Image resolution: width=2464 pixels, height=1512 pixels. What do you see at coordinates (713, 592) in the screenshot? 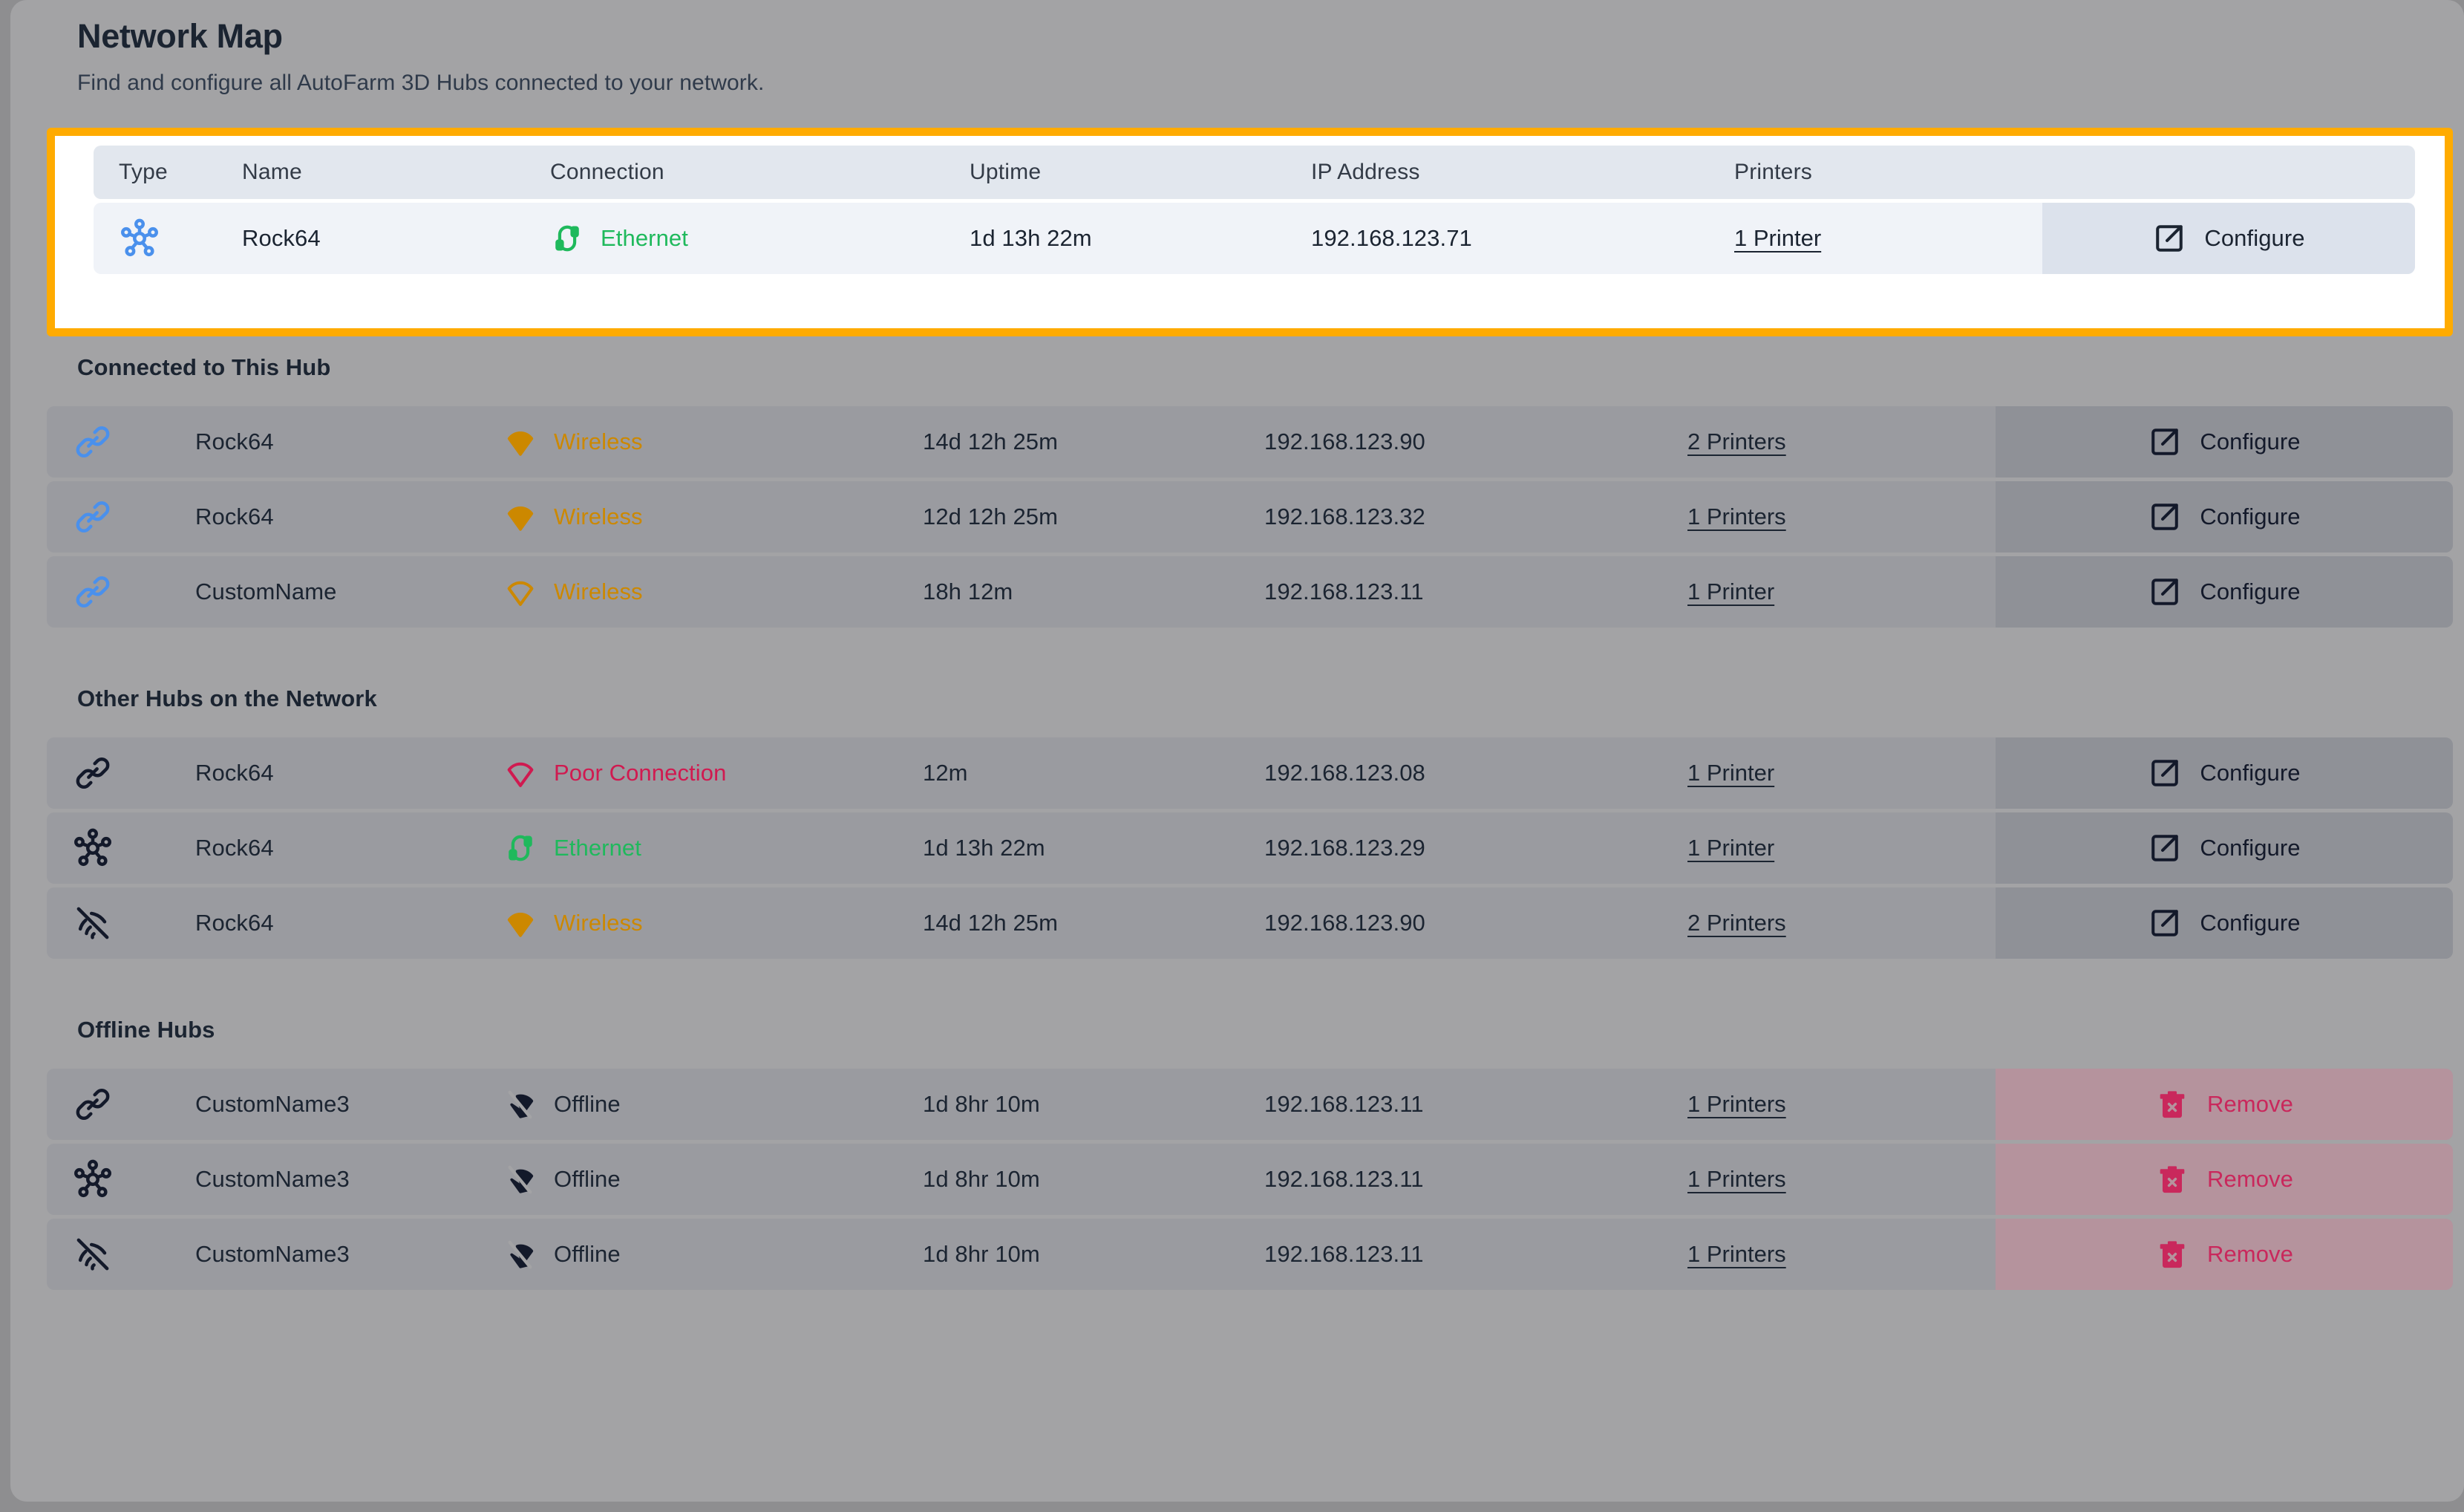
I see `row-connection-cell: Wireless` at bounding box center [713, 592].